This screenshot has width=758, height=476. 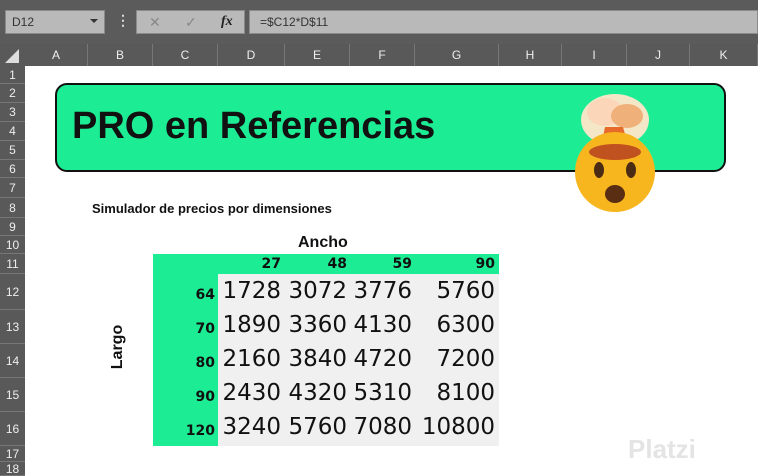 What do you see at coordinates (246, 291) in the screenshot?
I see `table-cell: 1728` at bounding box center [246, 291].